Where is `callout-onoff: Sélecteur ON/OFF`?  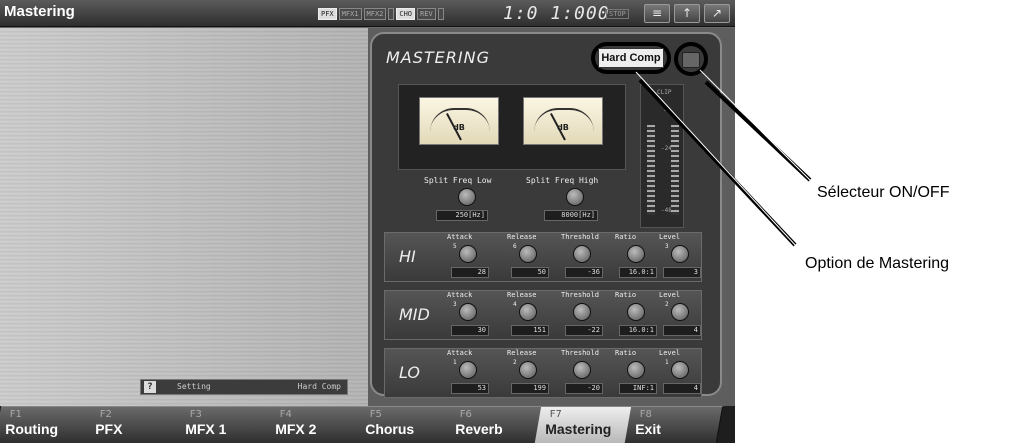
callout-onoff: Sélecteur ON/OFF is located at coordinates (883, 192).